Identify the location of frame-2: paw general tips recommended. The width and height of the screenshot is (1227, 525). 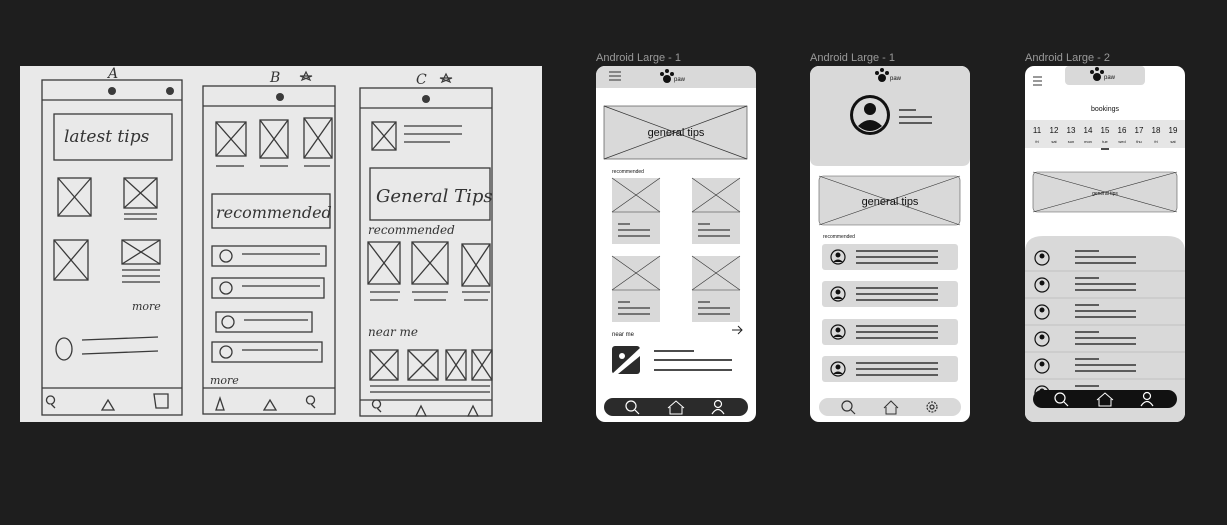
(890, 244).